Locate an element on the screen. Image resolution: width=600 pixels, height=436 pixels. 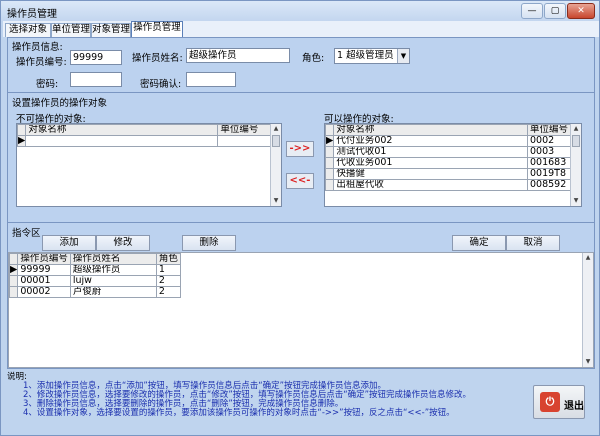
edit-button: 修改 is located at coordinates (123, 243).